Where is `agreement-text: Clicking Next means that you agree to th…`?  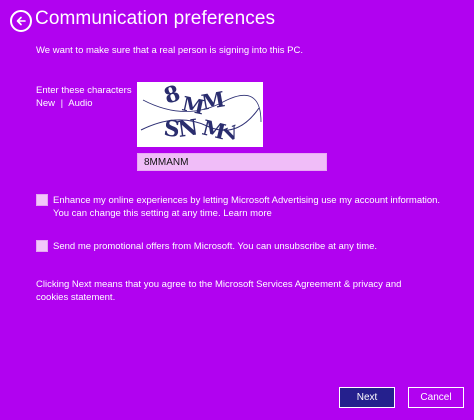 agreement-text: Clicking Next means that you agree to th… is located at coordinates (219, 291).